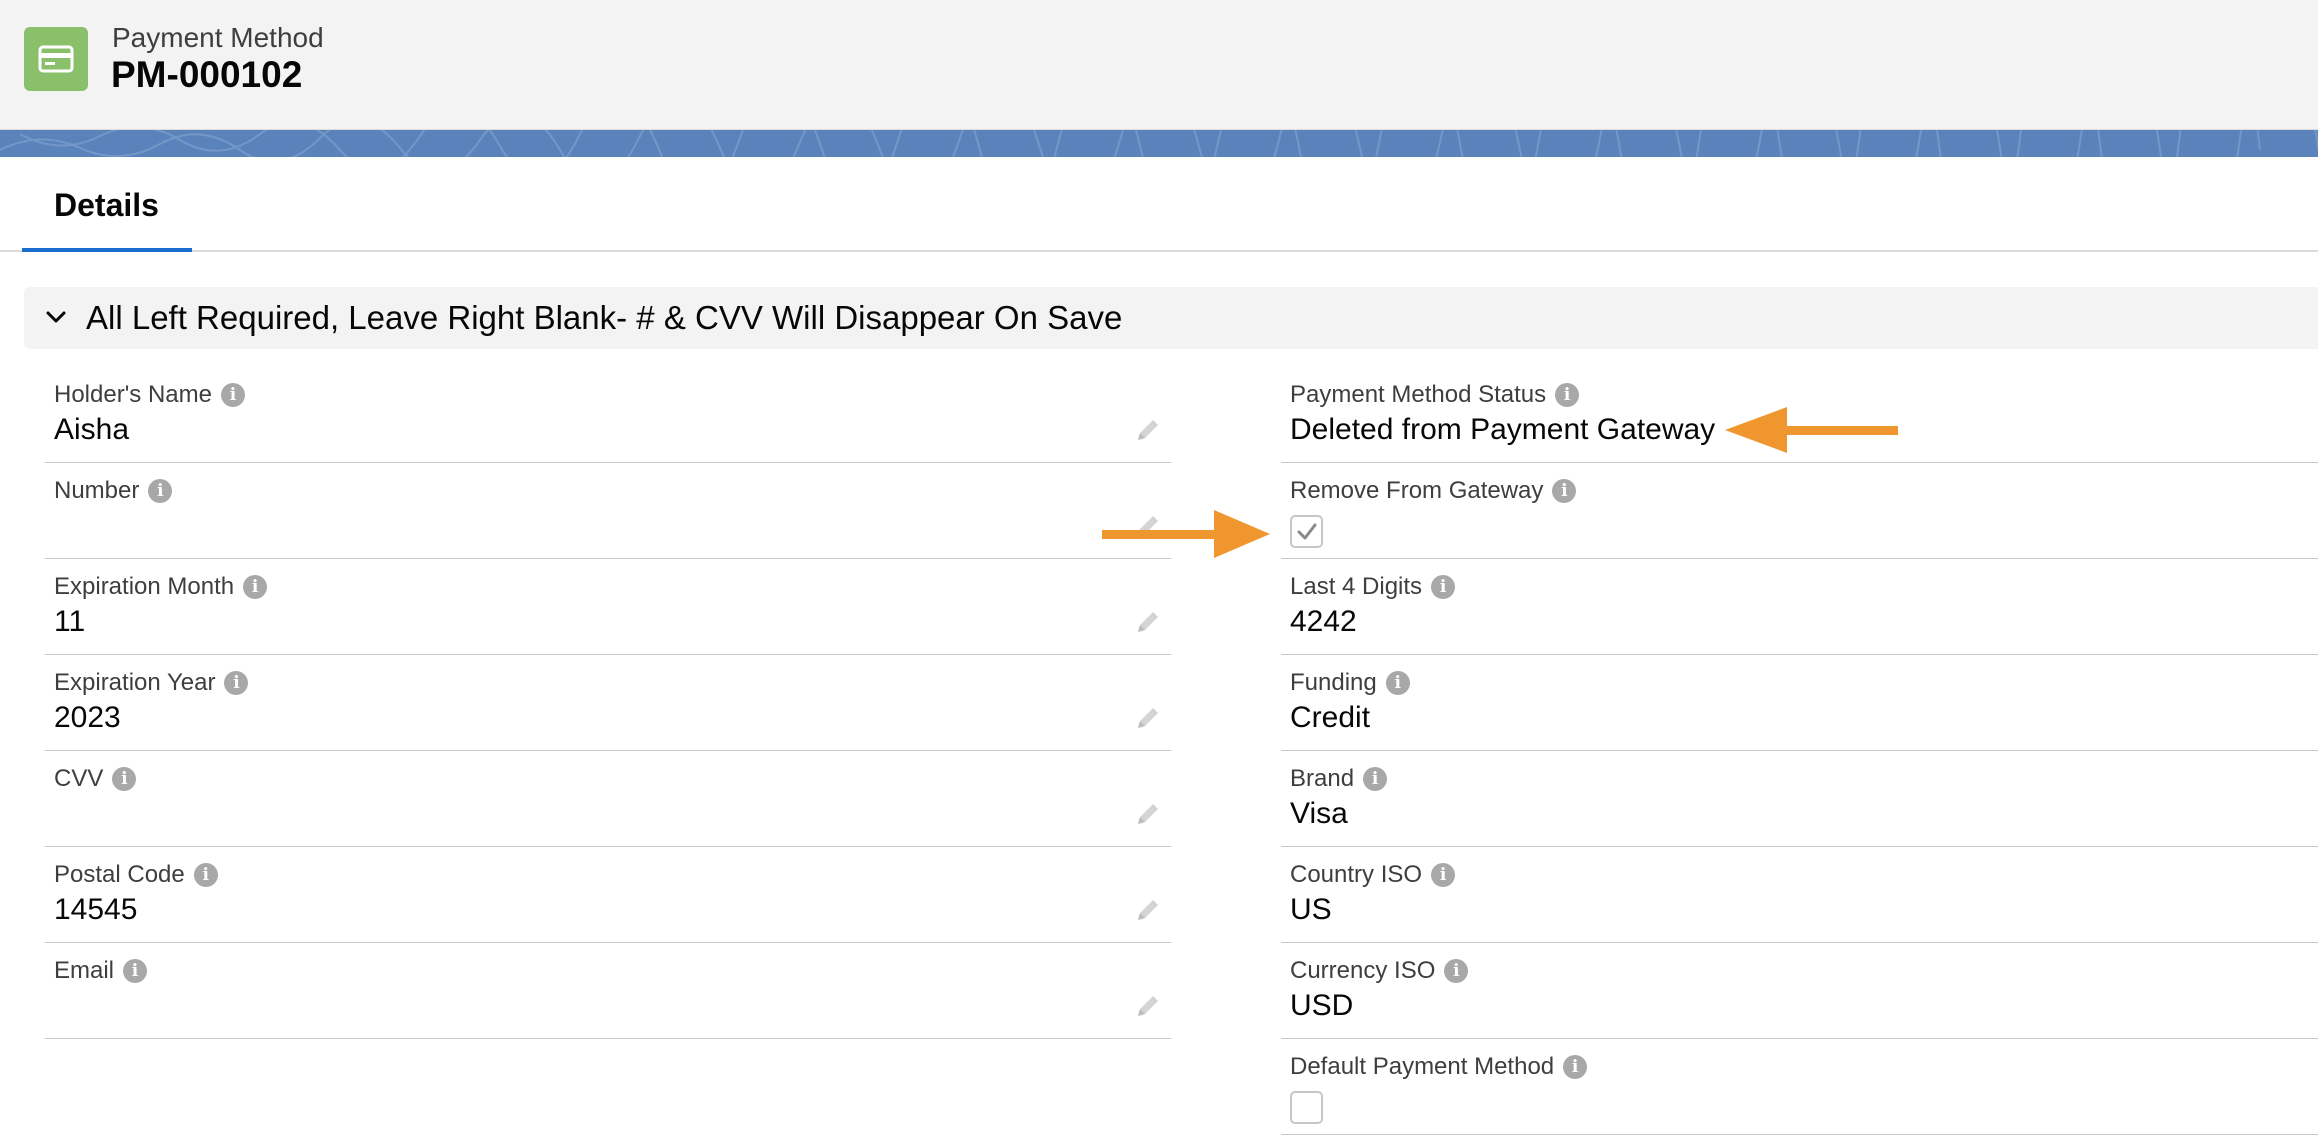  What do you see at coordinates (56, 317) in the screenshot?
I see `chevron-down-icon` at bounding box center [56, 317].